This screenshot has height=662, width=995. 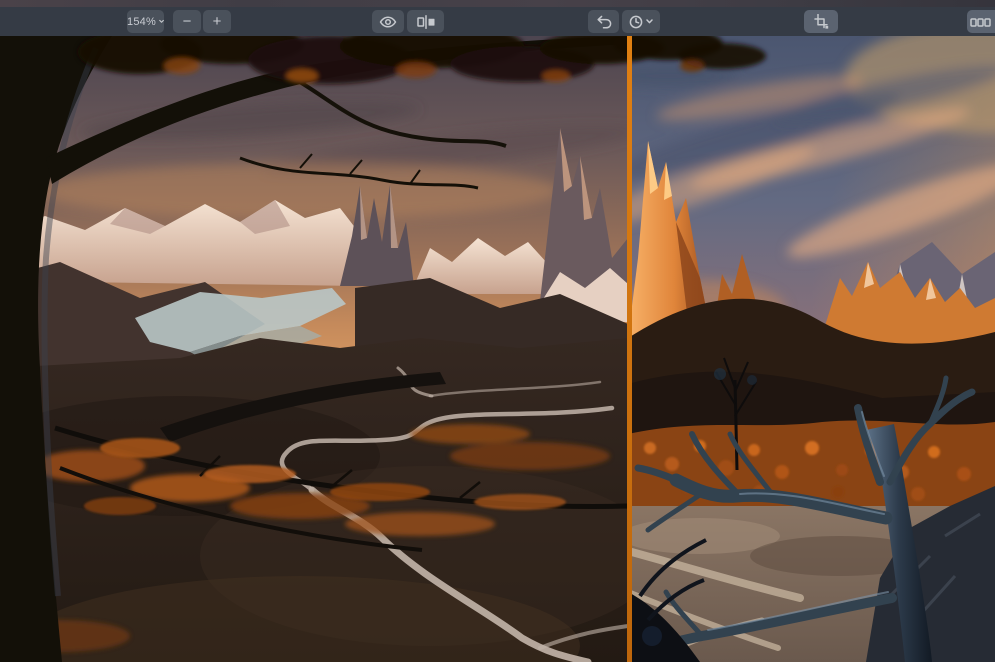 I want to click on clock-icon, so click(x=636, y=21).